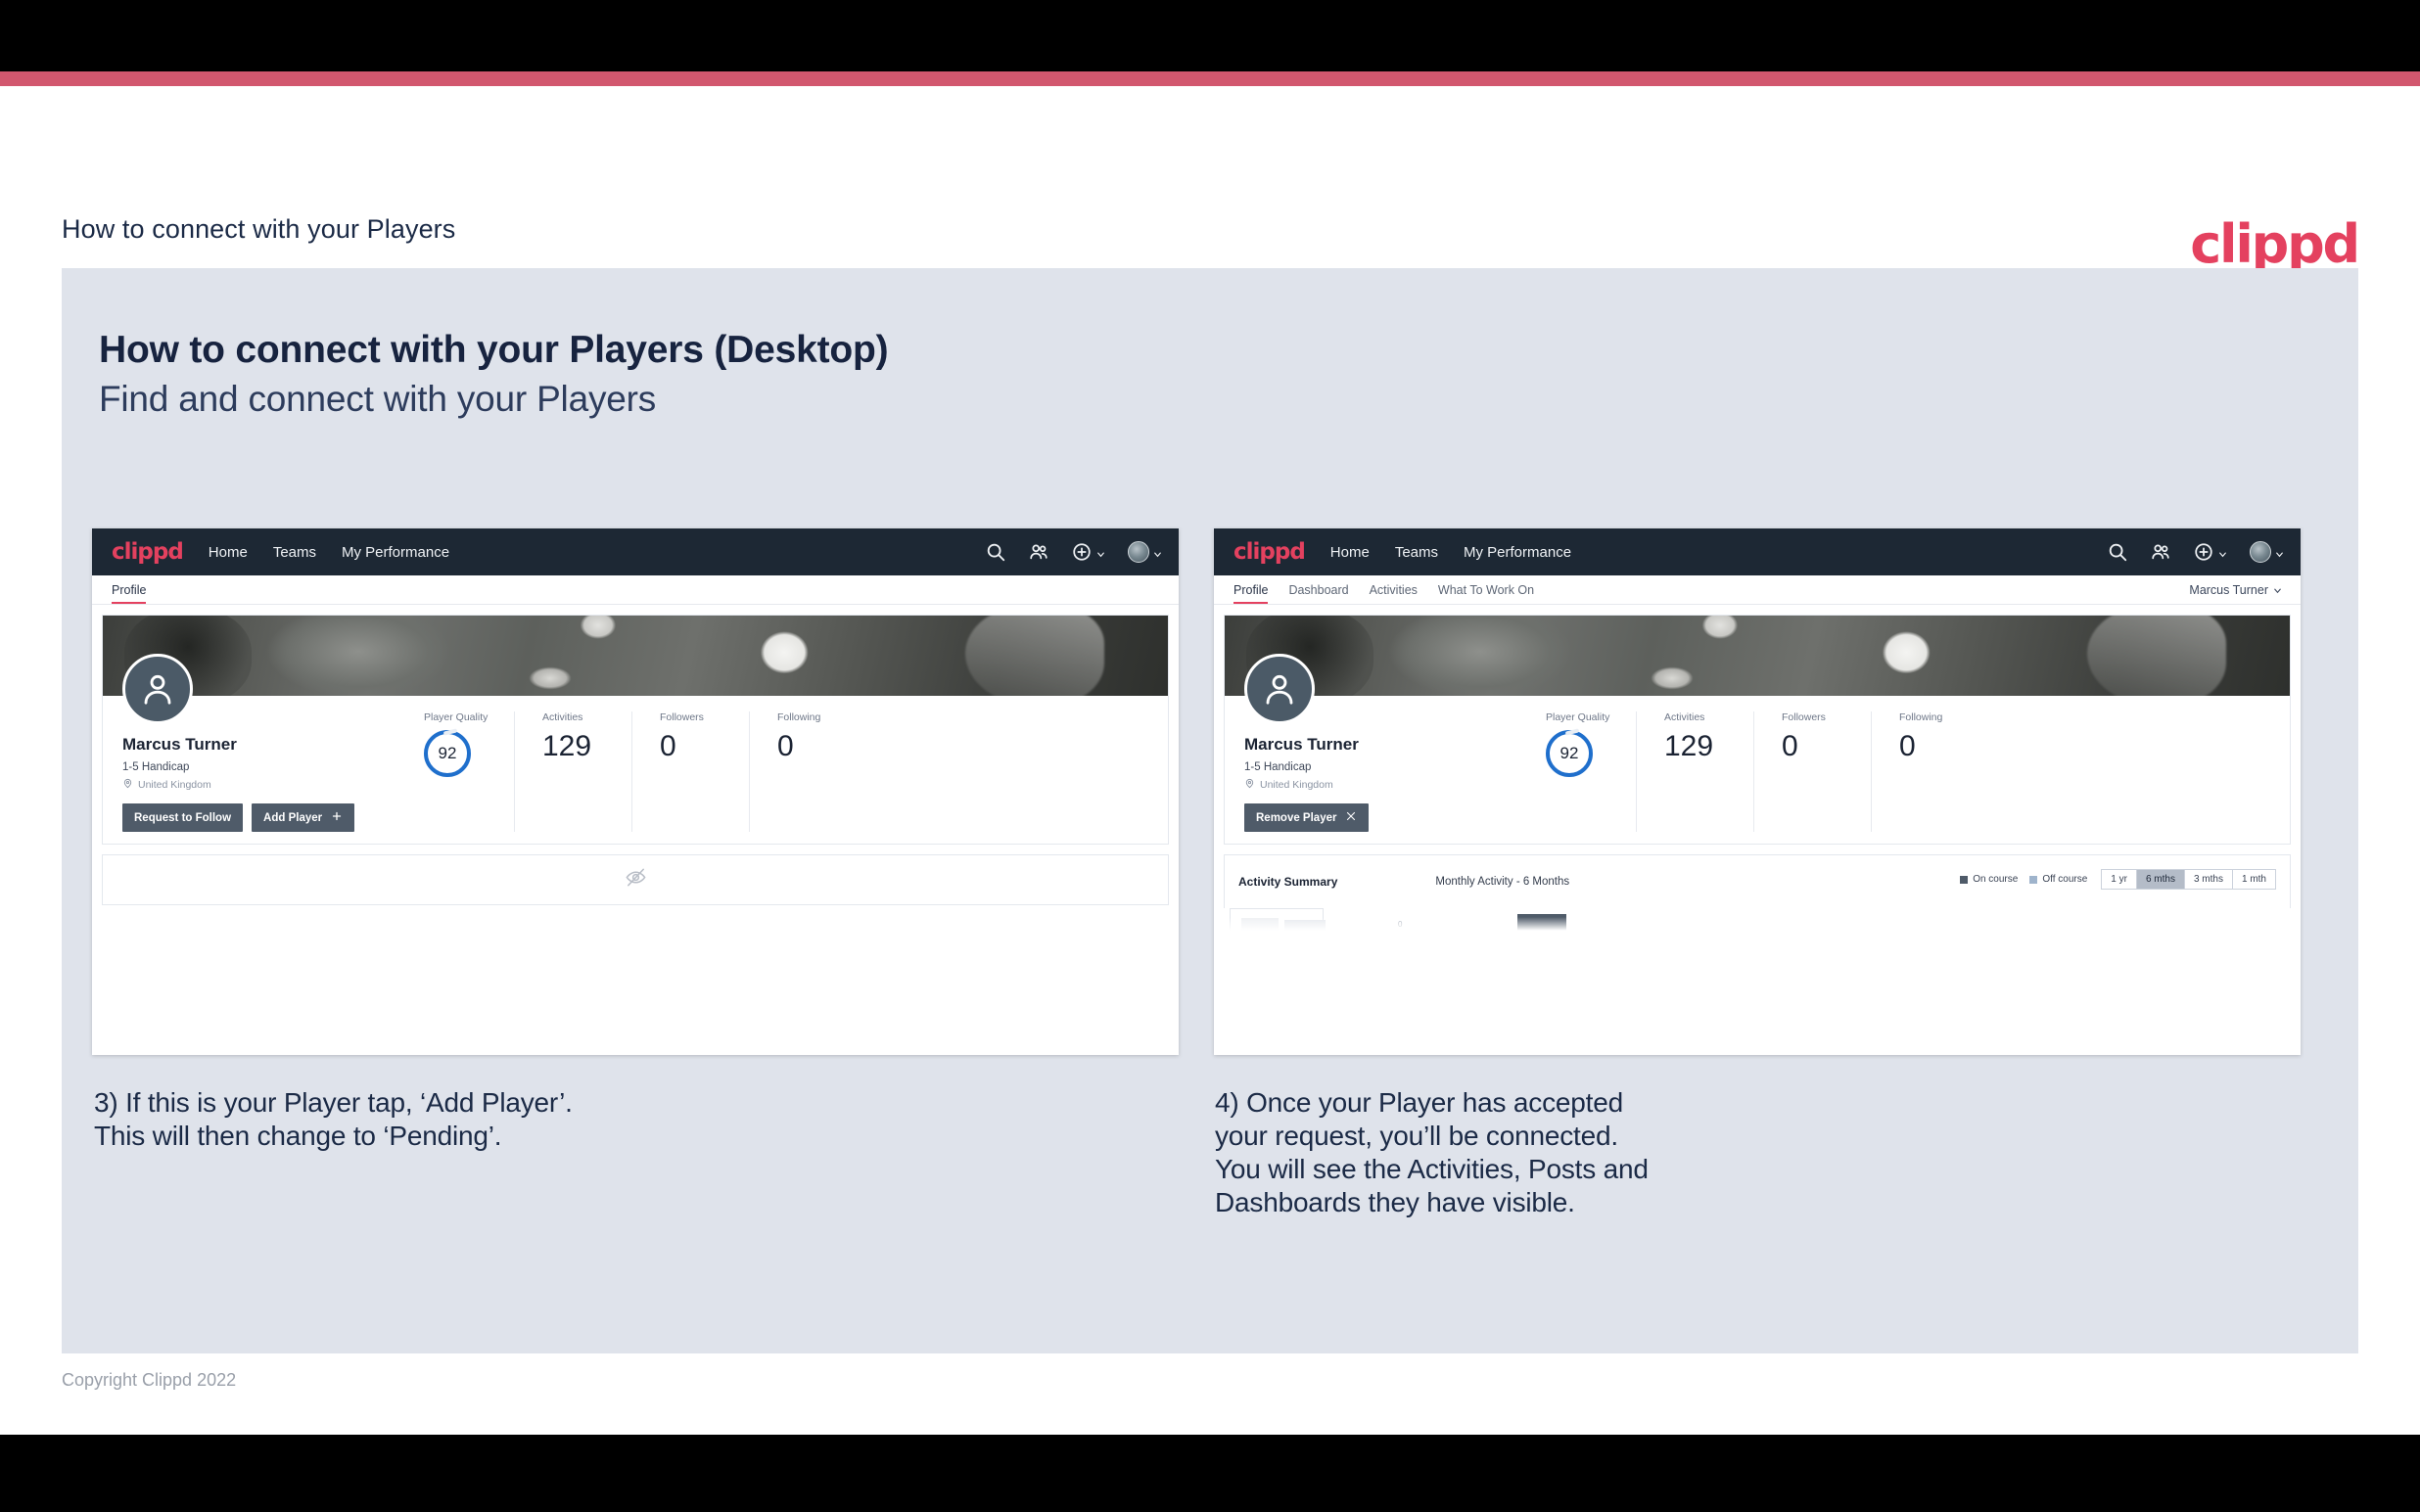 The height and width of the screenshot is (1512, 2420). Describe the element at coordinates (1416, 1136) in the screenshot. I see `caption-line: your request, you’ll be connected.` at that location.